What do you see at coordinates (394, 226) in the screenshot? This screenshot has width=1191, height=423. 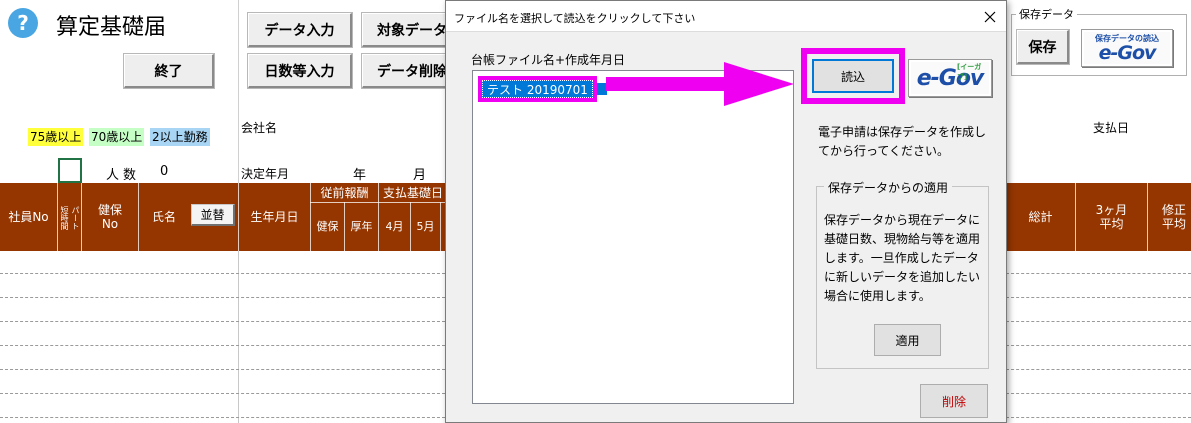 I see `sub-apr: 4月` at bounding box center [394, 226].